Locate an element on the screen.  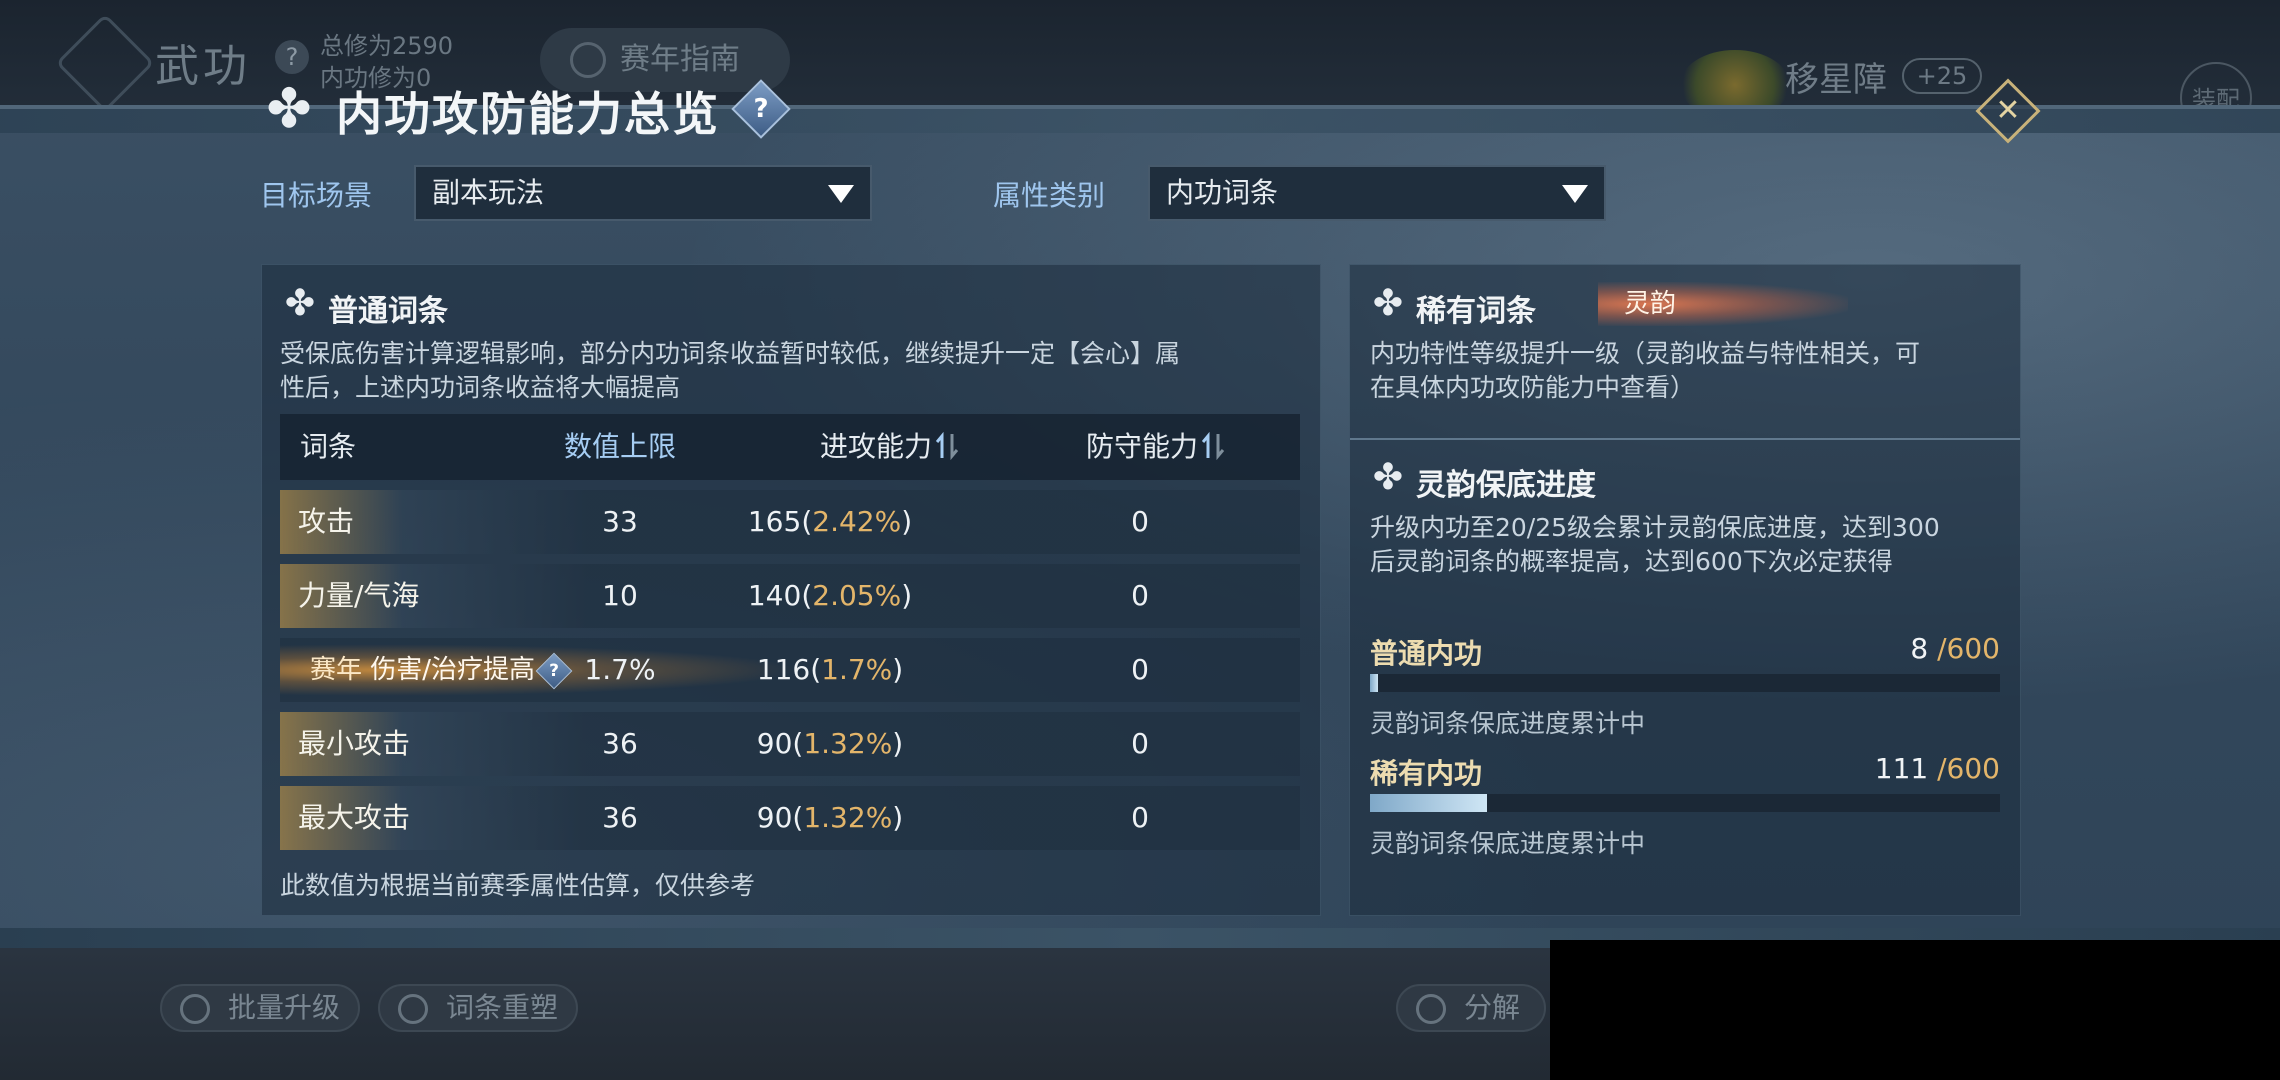
character-bonus: +25 is located at coordinates (1942, 76).